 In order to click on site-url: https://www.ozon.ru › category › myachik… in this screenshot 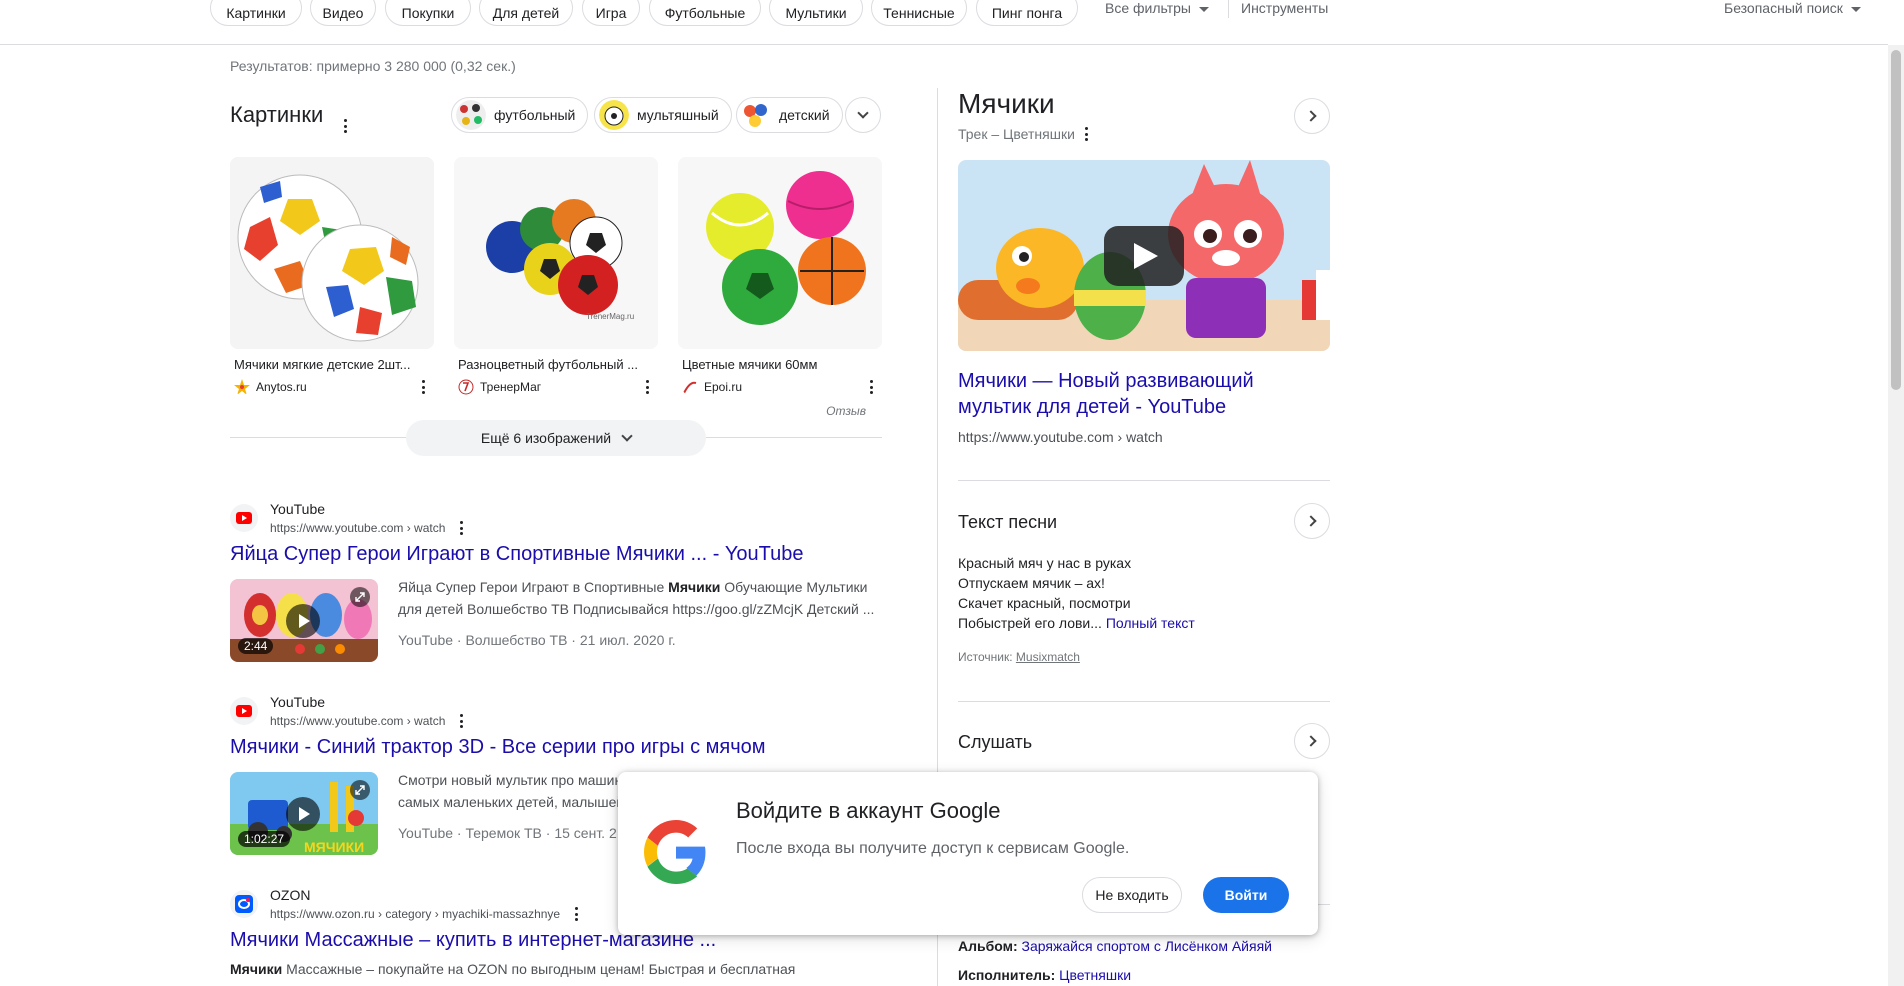, I will do `click(424, 914)`.